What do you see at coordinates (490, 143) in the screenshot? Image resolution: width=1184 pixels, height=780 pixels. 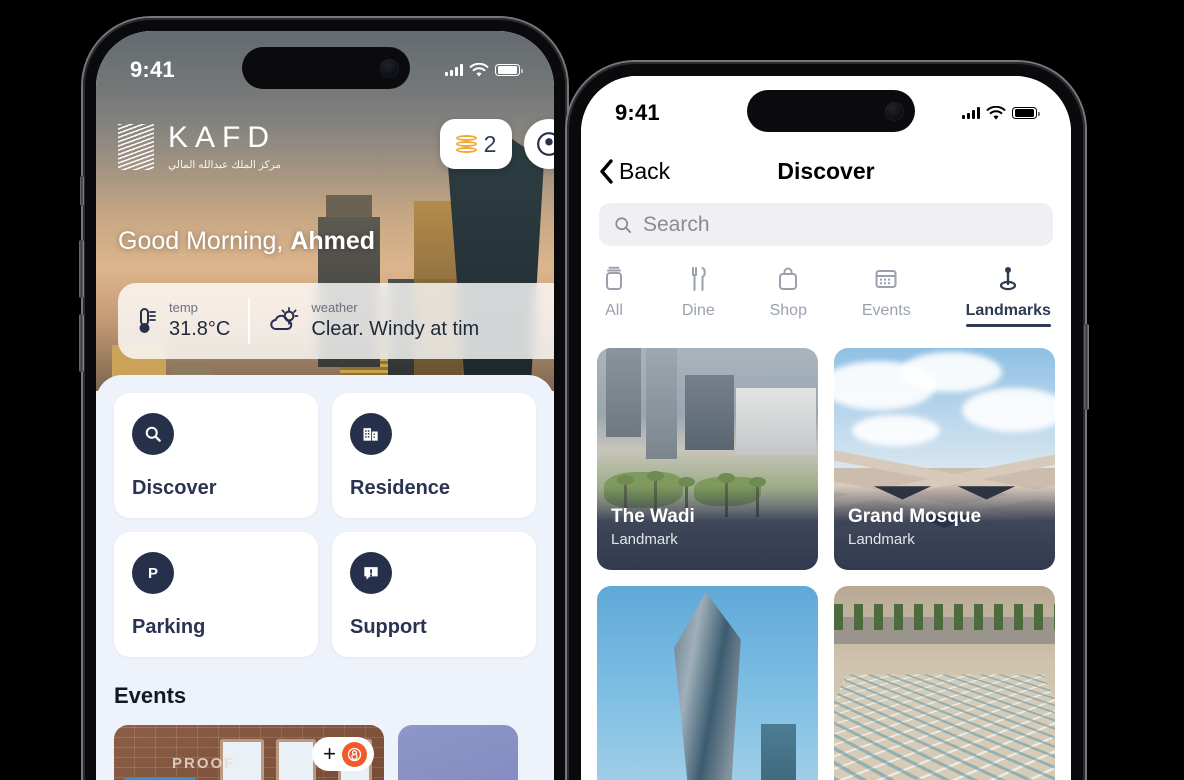 I see `coins-count: 2` at bounding box center [490, 143].